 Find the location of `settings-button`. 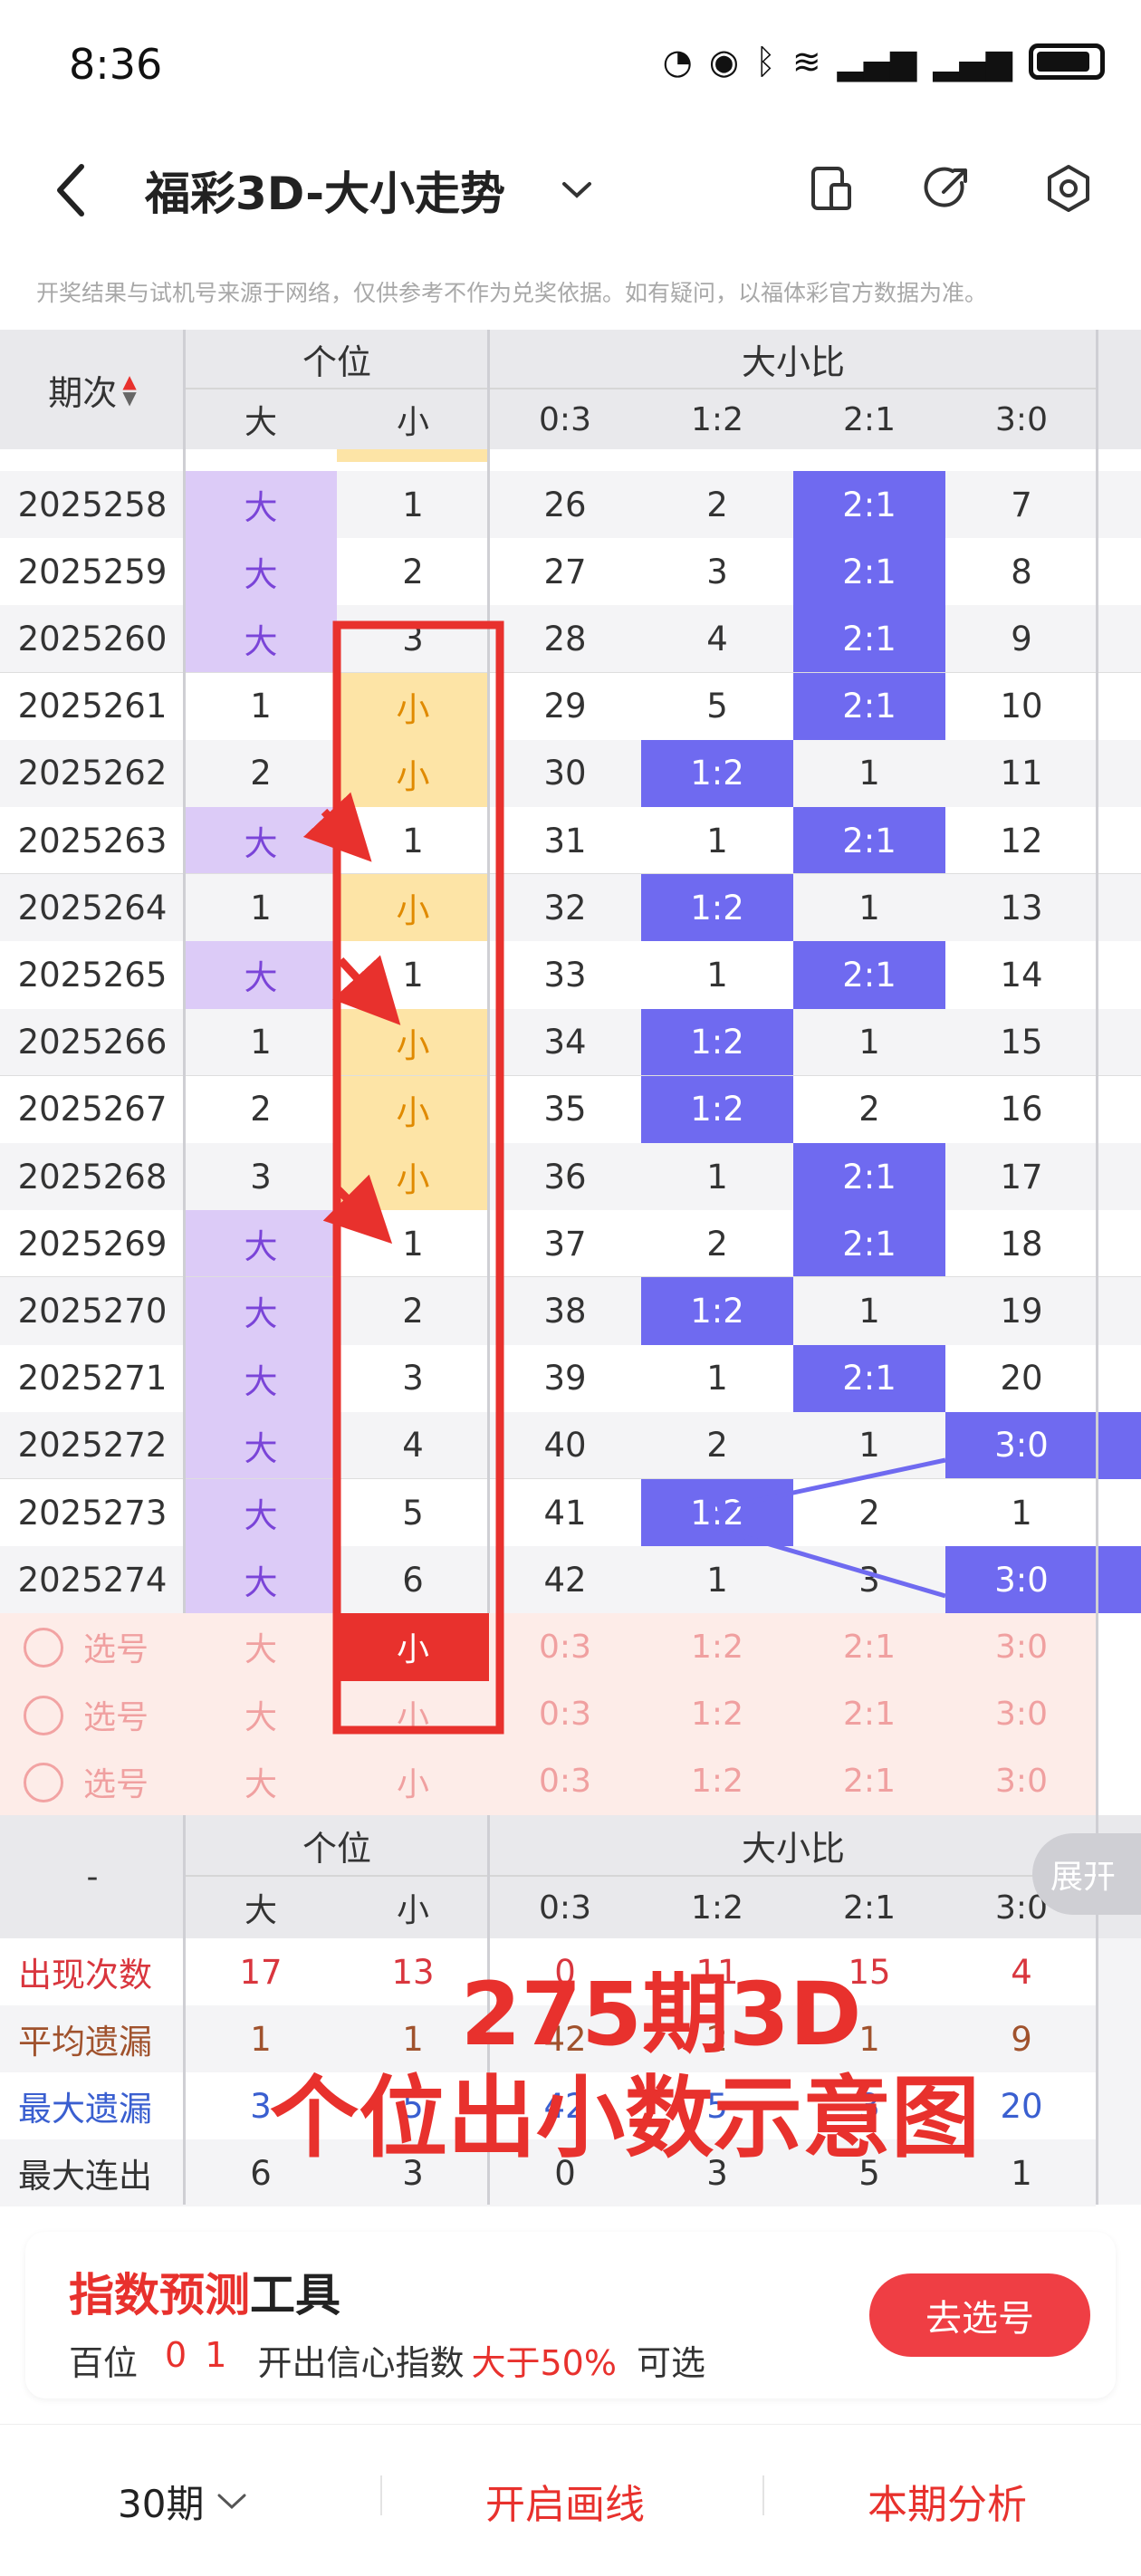

settings-button is located at coordinates (1068, 188).